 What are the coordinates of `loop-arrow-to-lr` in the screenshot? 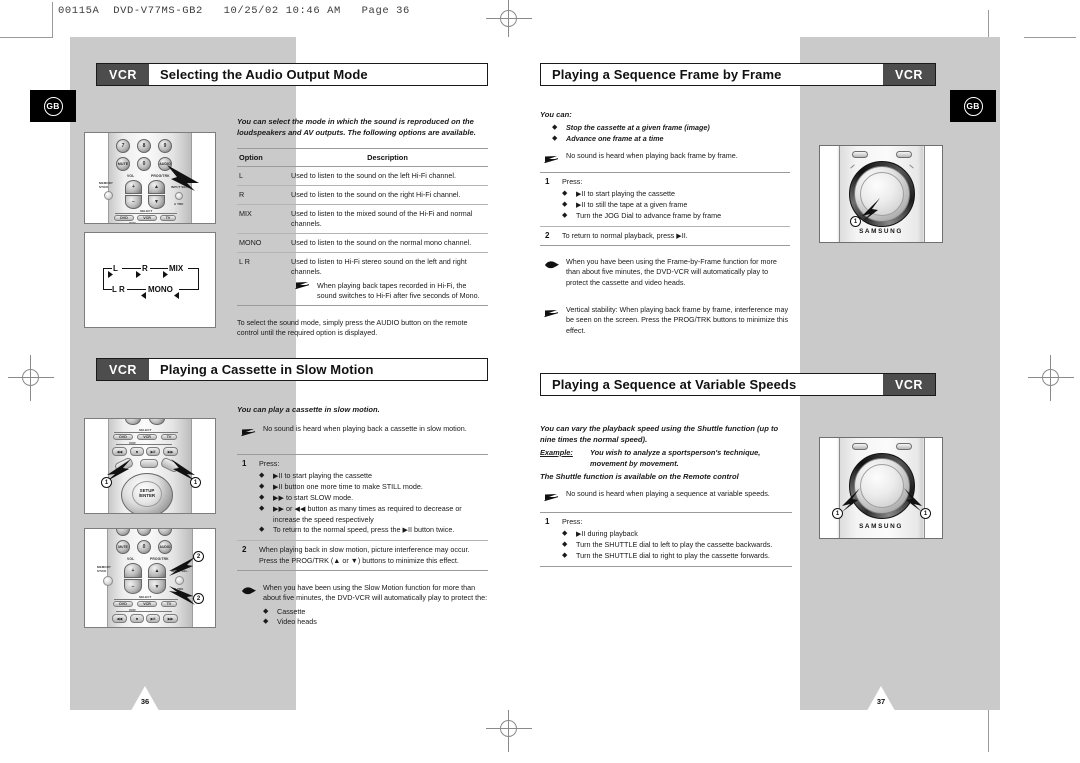 It's located at (143, 295).